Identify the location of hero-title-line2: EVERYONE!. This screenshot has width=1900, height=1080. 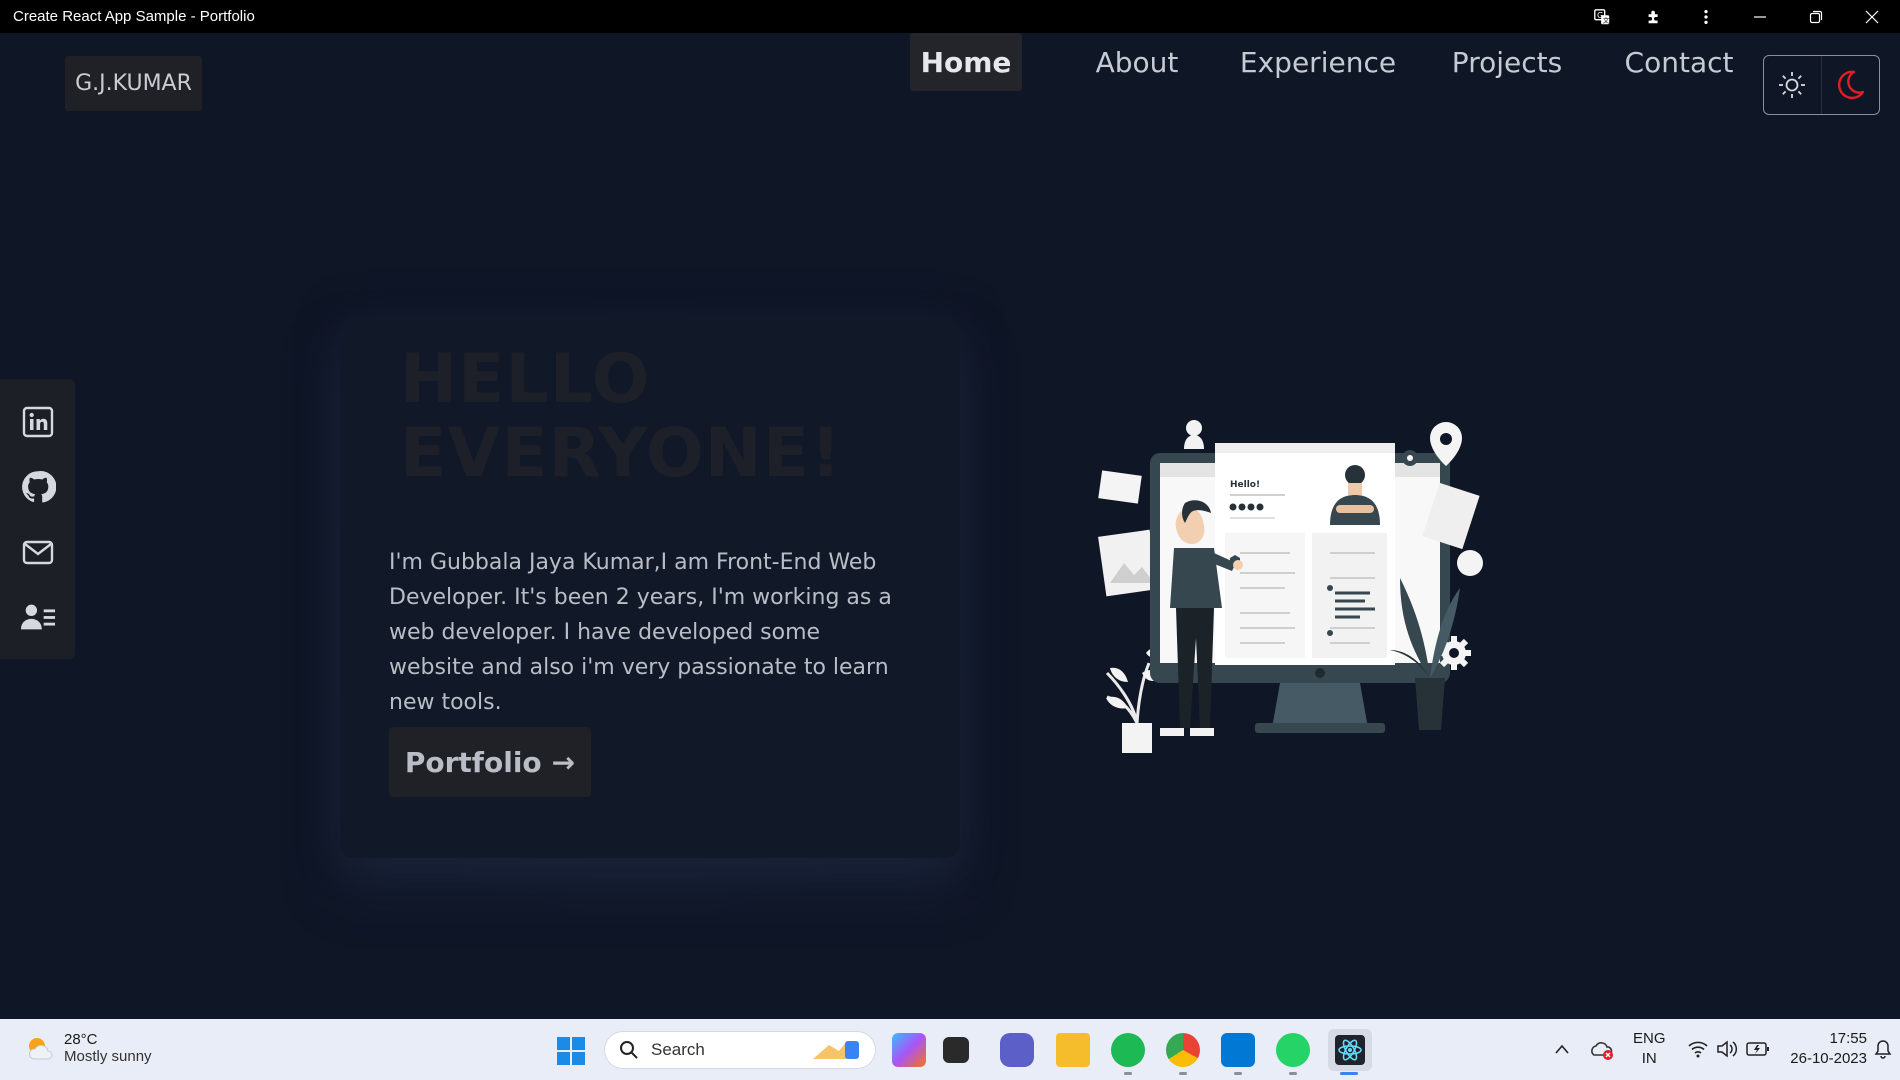
(621, 453).